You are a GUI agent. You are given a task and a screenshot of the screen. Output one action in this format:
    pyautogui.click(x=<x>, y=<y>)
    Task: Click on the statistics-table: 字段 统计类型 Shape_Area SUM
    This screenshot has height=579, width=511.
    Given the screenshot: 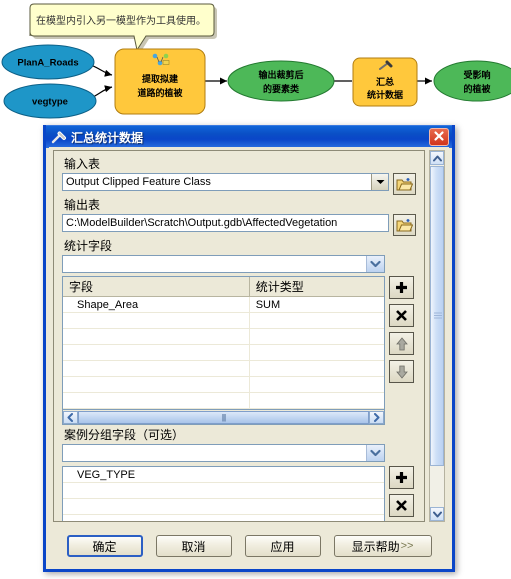 What is the action you would take?
    pyautogui.click(x=224, y=343)
    